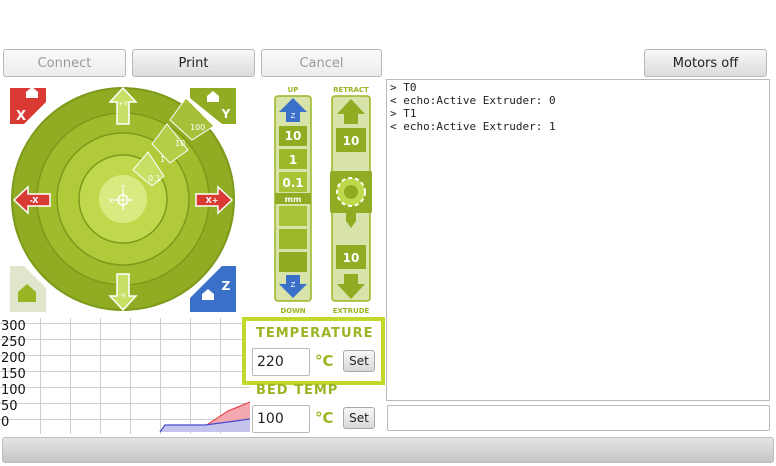  What do you see at coordinates (351, 311) in the screenshot?
I see `extrude-label: EXTRUDE` at bounding box center [351, 311].